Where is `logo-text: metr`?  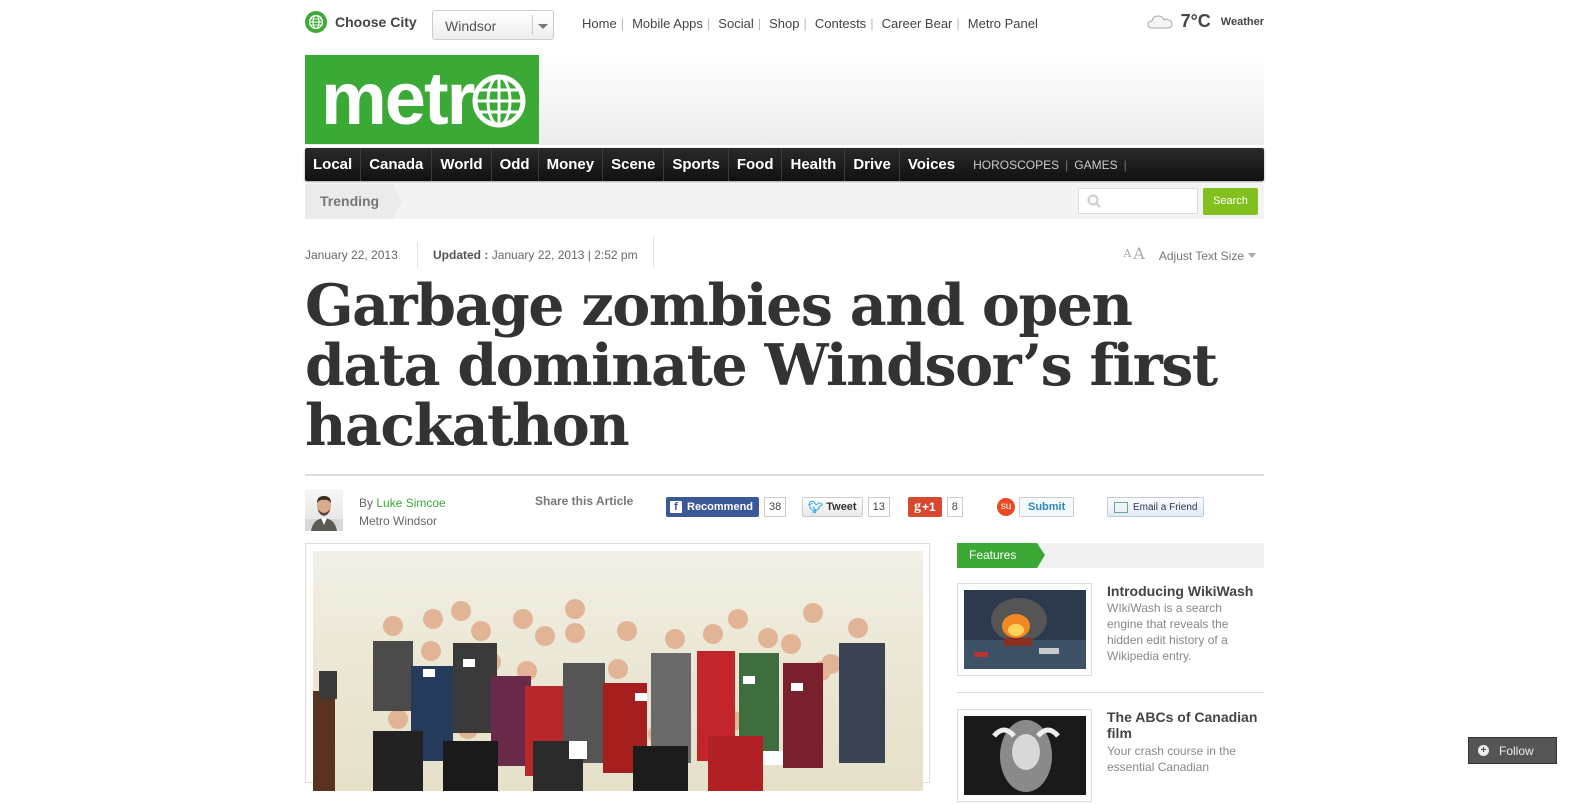
logo-text: metr is located at coordinates (398, 98).